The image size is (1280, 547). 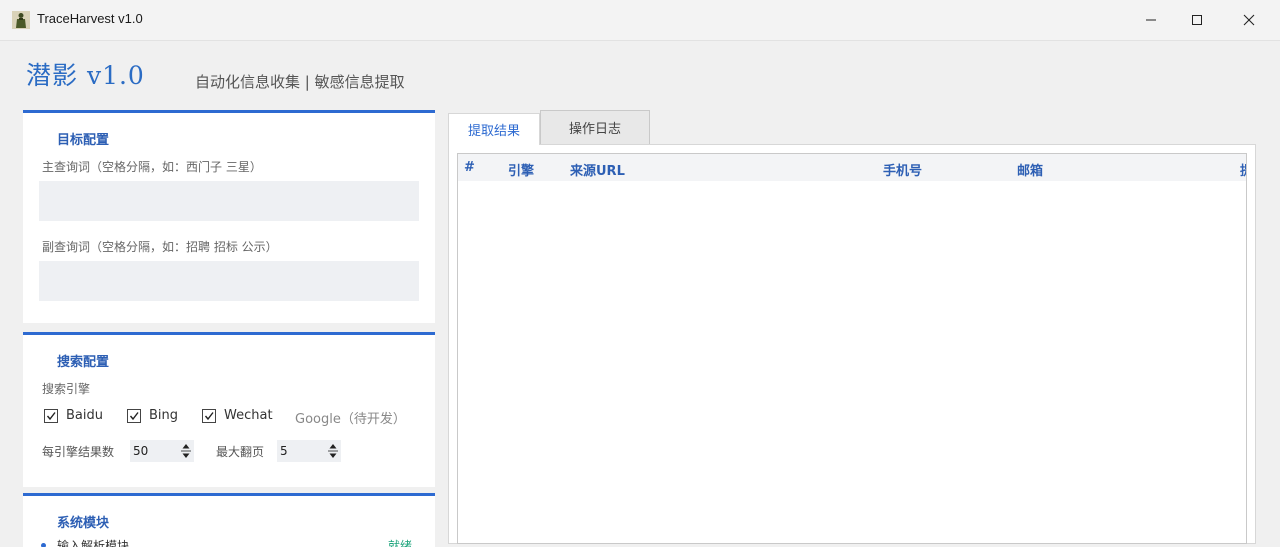 I want to click on checkbox-label: Bing, so click(x=164, y=415).